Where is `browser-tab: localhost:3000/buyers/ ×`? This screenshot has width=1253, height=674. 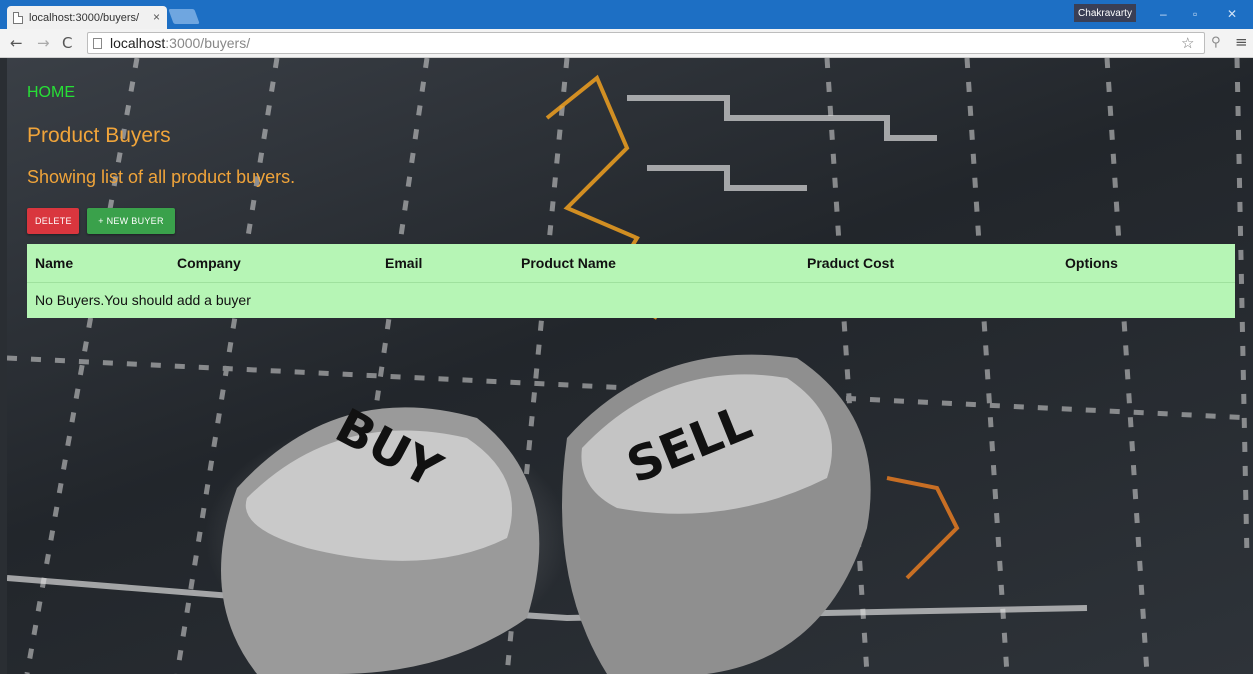
browser-tab: localhost:3000/buyers/ × is located at coordinates (87, 17).